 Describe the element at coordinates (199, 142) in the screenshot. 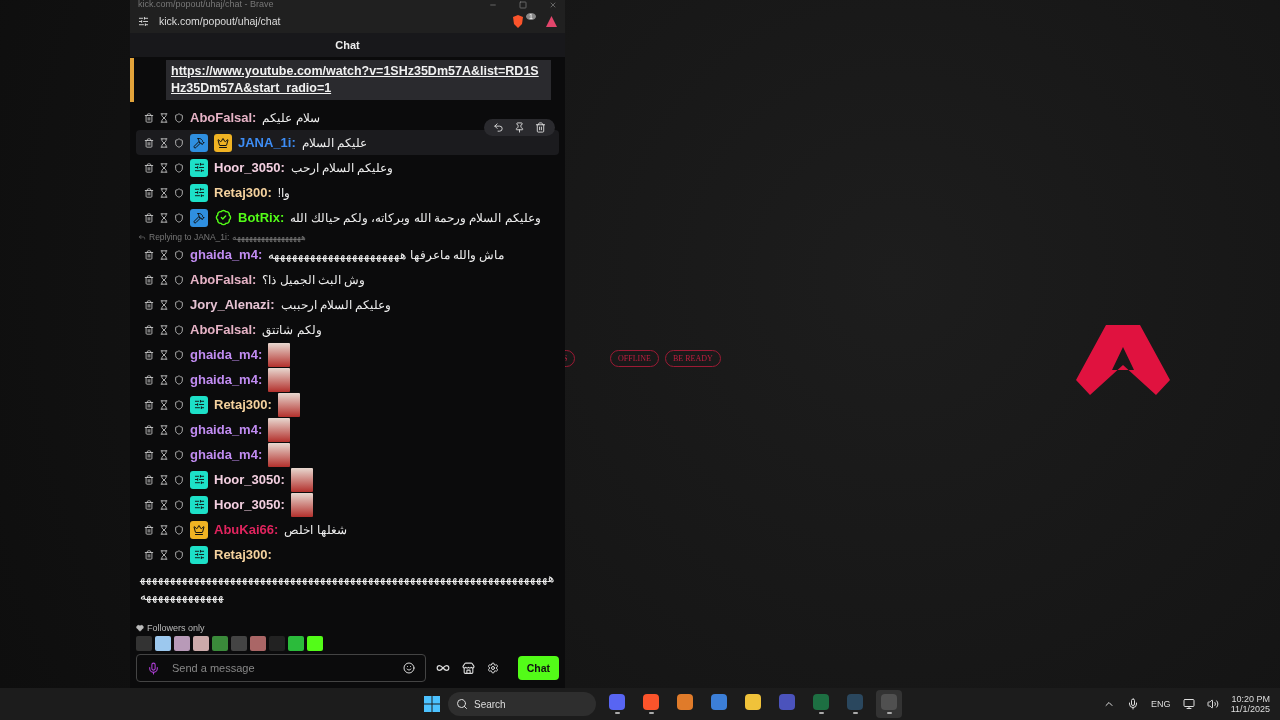

I see `moderator-badge` at that location.